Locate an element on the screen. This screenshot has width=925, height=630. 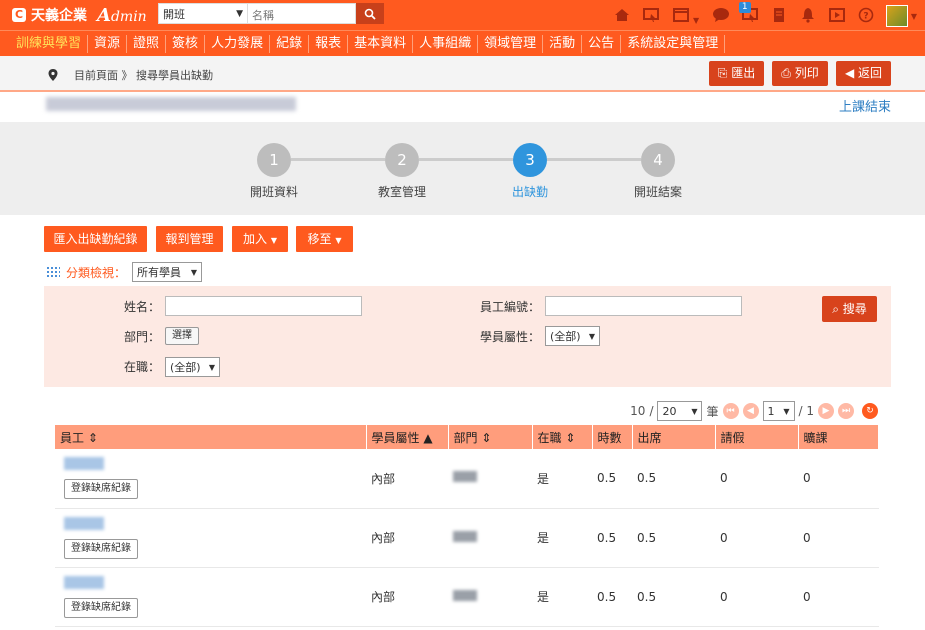
step-4-label: 開班結案 is located at coordinates (658, 191).